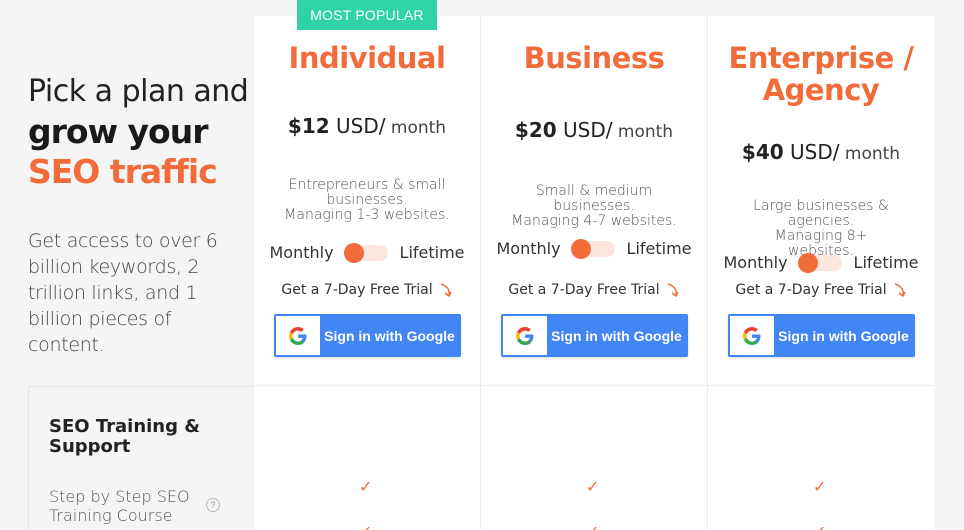 Image resolution: width=964 pixels, height=530 pixels. I want to click on plan-audience: Large businesses & agencies., so click(821, 213).